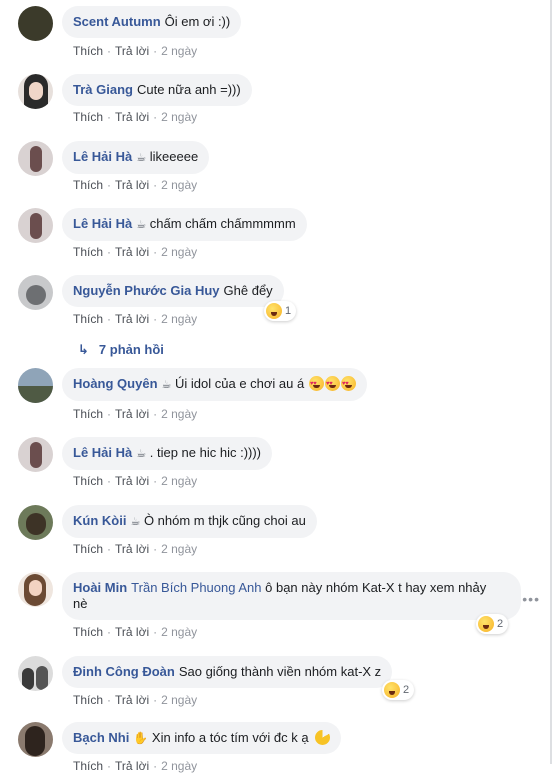 The image size is (552, 773). Describe the element at coordinates (101, 737) in the screenshot. I see `comment-author: Bạch Nhi` at that location.